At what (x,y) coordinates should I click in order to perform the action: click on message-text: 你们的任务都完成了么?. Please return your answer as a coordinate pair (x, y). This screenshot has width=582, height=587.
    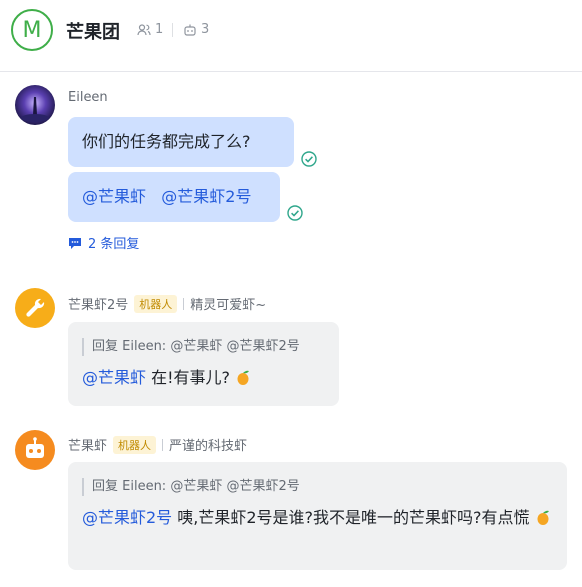
    Looking at the image, I should click on (166, 141).